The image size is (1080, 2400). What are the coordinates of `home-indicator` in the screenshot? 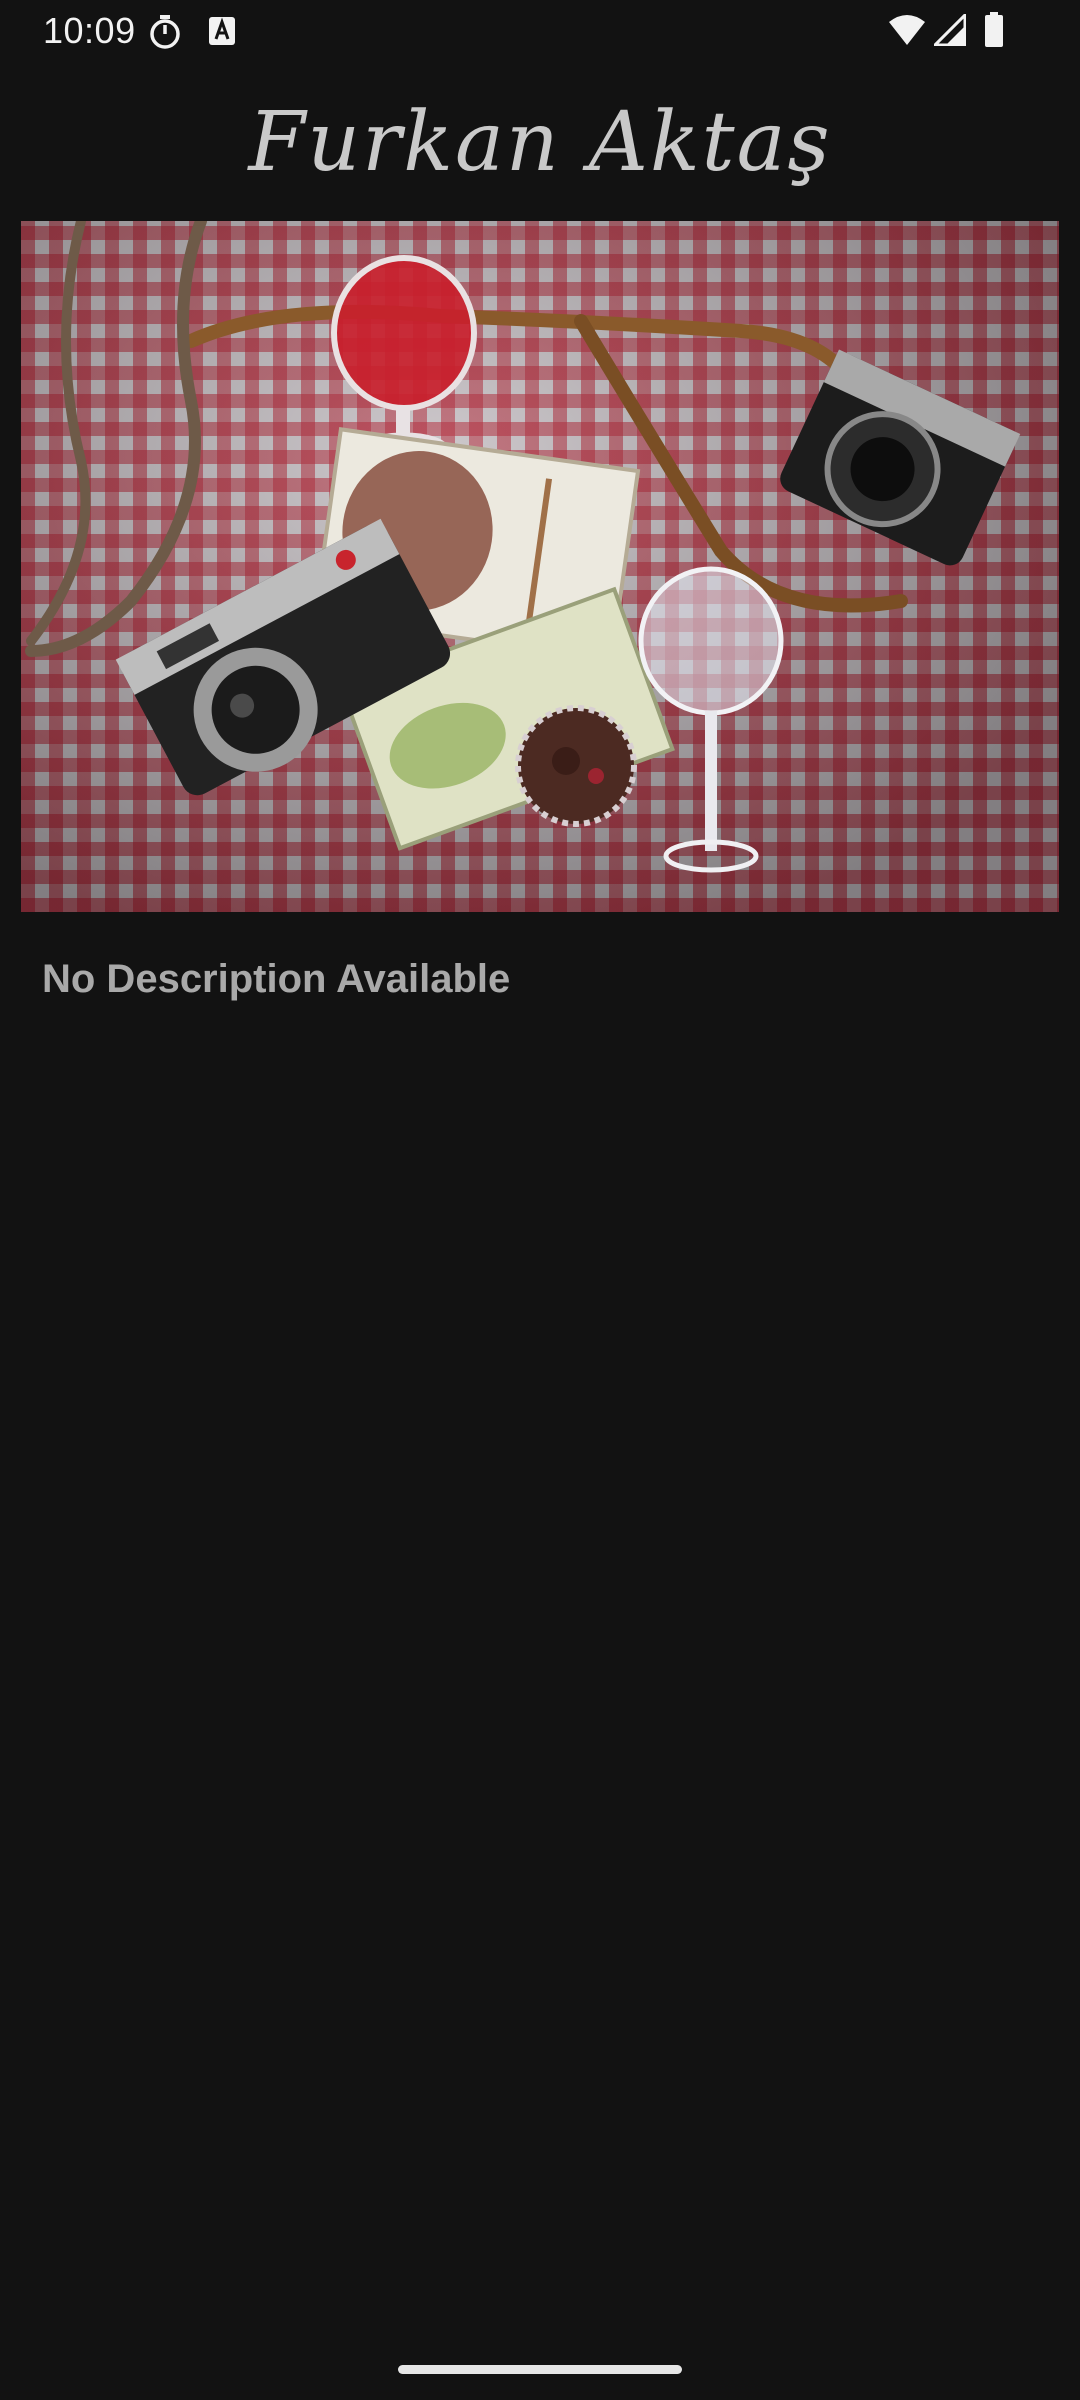 It's located at (540, 2369).